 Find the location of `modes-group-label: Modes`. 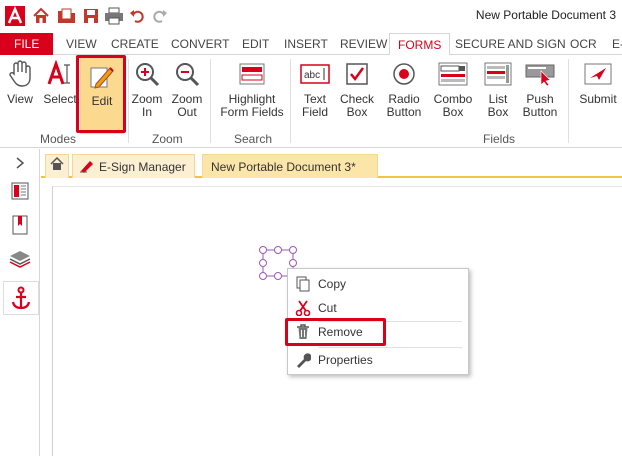

modes-group-label: Modes is located at coordinates (58, 139).